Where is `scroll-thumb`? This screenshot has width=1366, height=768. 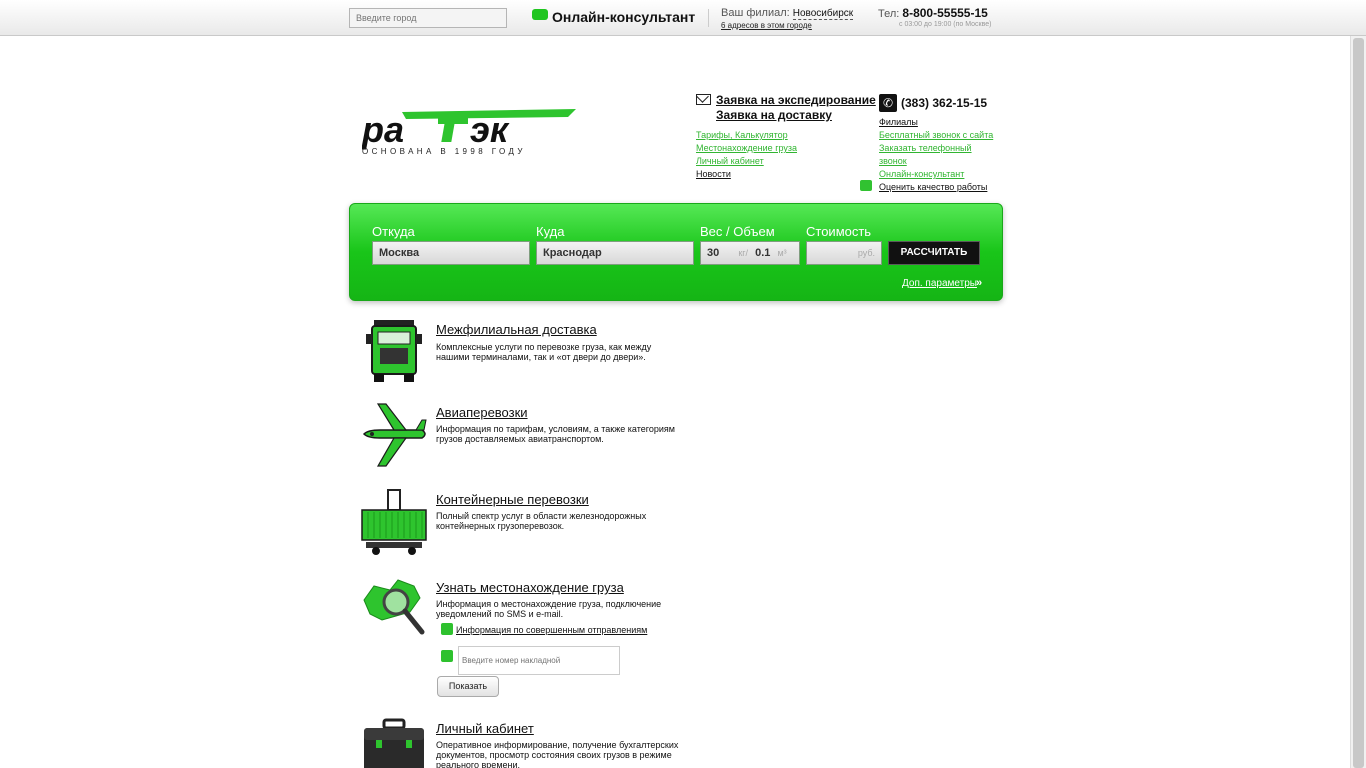 scroll-thumb is located at coordinates (1358, 403).